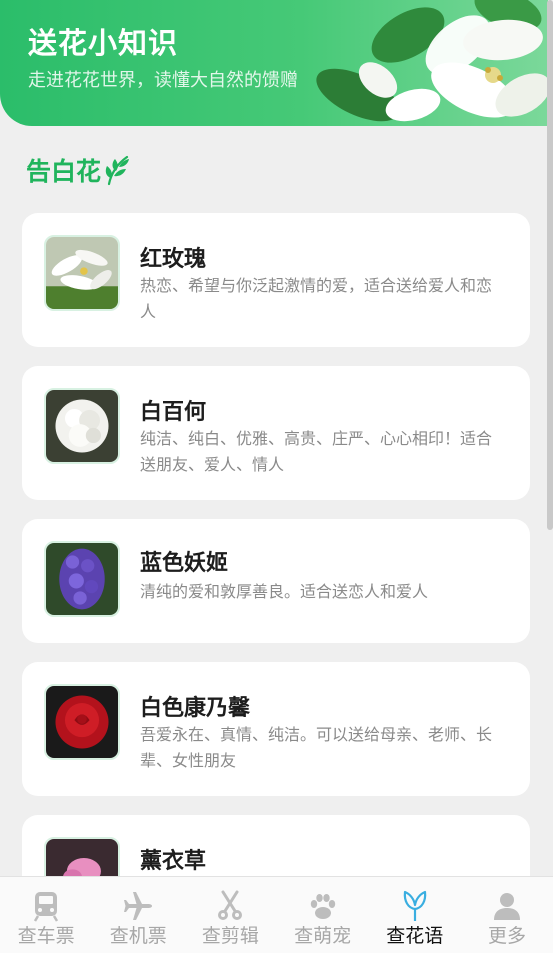 The height and width of the screenshot is (953, 553). Describe the element at coordinates (274, 63) in the screenshot. I see `header-banner: 送花小知识 走进花花世界，读懂大自然的馈赠` at that location.